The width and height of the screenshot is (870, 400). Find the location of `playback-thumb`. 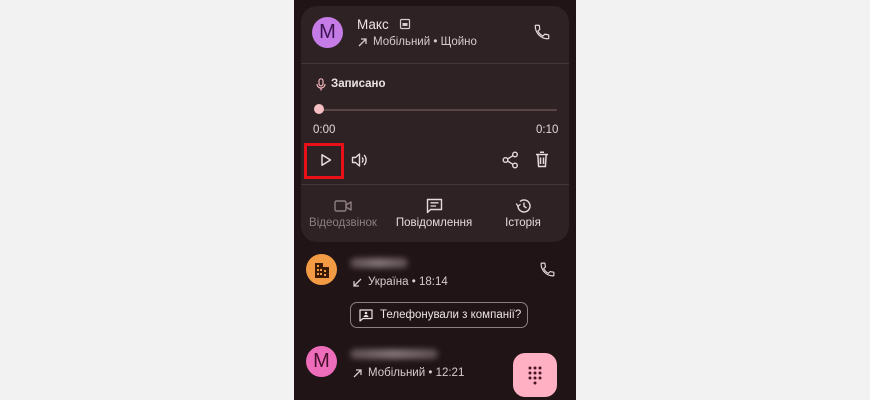

playback-thumb is located at coordinates (319, 109).